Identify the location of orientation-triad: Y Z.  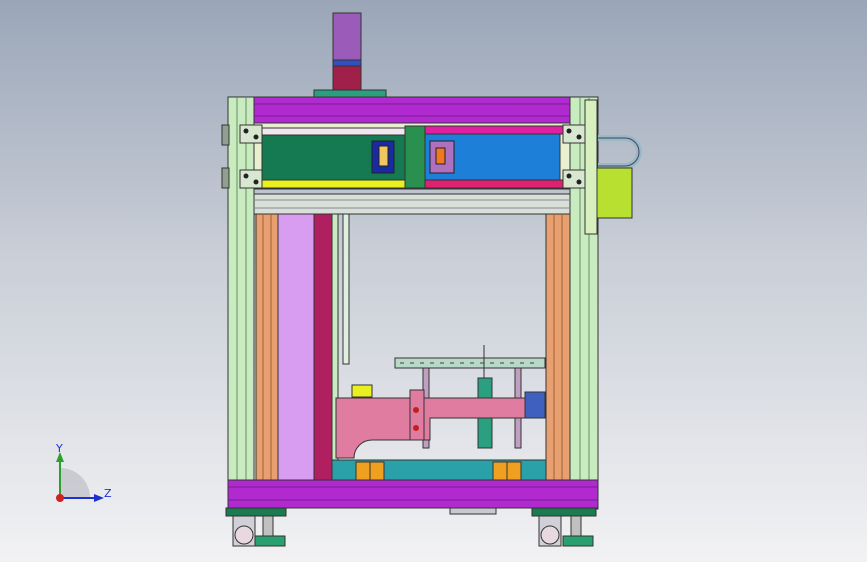
(83, 475).